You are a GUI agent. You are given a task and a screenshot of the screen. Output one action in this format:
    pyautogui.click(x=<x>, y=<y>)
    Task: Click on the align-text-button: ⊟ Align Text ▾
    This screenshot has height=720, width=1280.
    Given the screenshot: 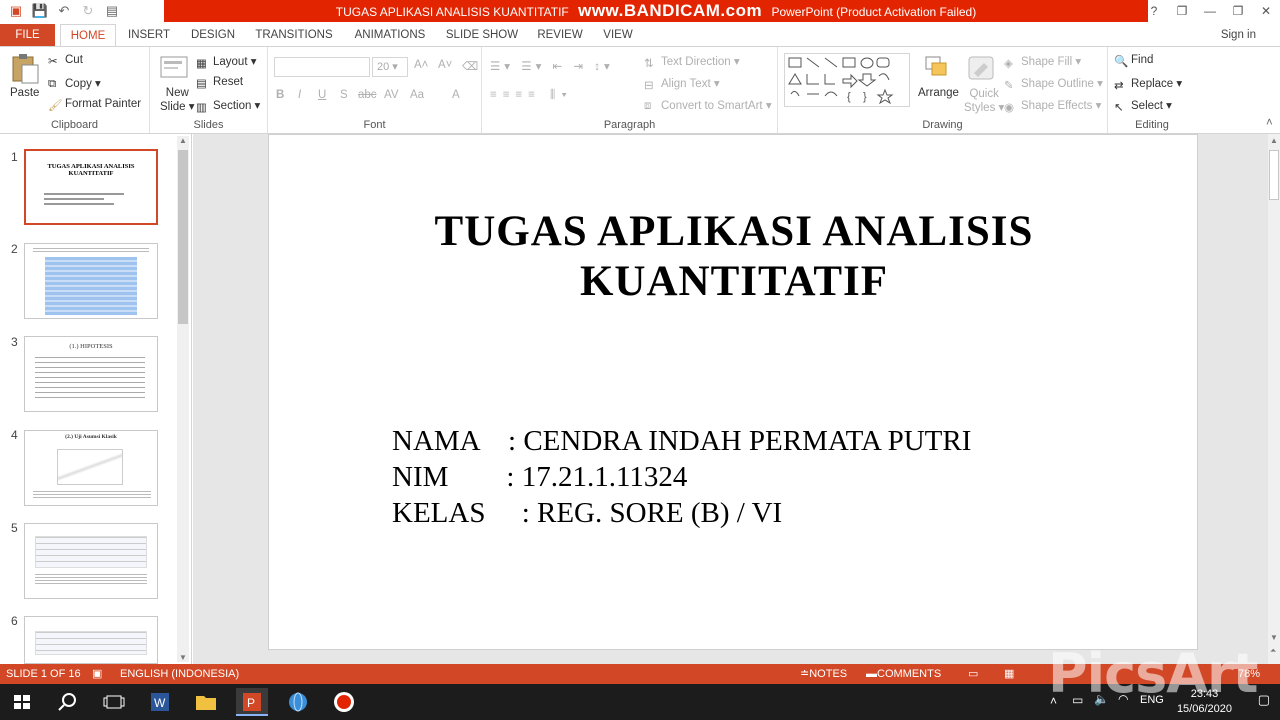 What is the action you would take?
    pyautogui.click(x=682, y=84)
    